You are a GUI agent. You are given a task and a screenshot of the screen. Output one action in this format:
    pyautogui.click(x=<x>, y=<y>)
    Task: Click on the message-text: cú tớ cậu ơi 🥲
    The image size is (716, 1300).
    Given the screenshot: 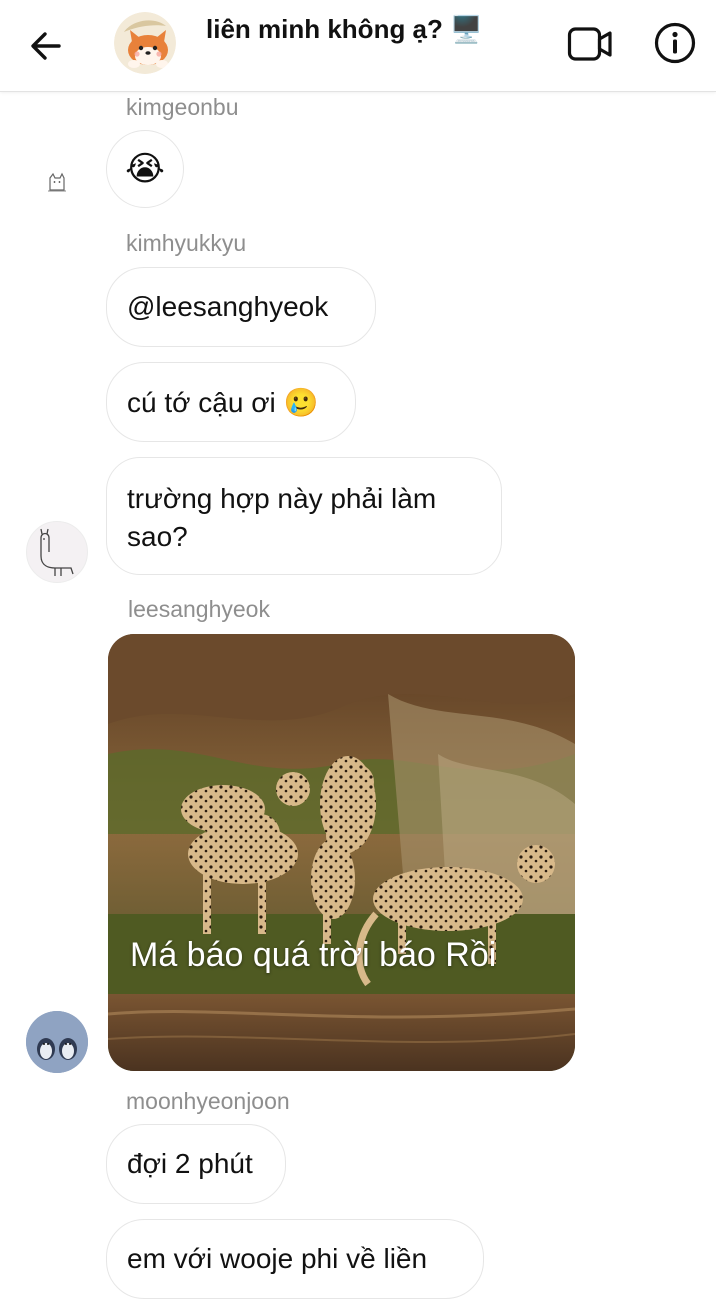 What is the action you would take?
    pyautogui.click(x=223, y=402)
    